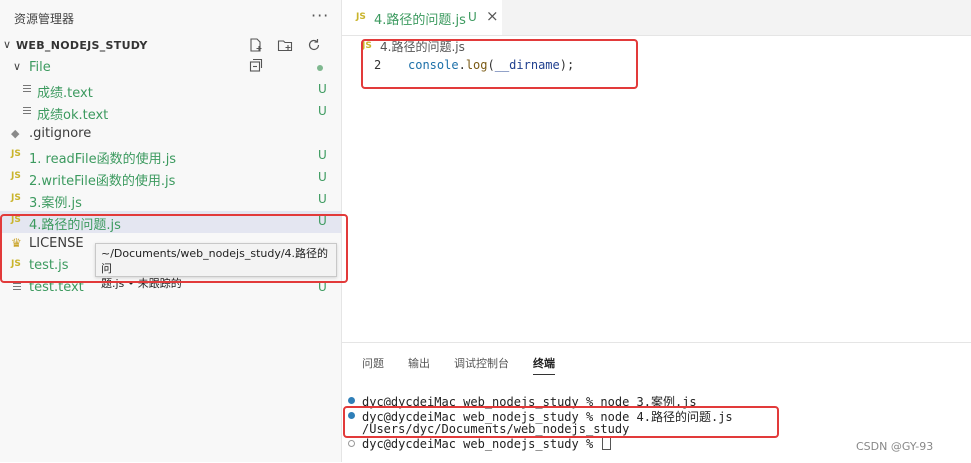 The image size is (971, 463). Describe the element at coordinates (170, 54) in the screenshot. I see `project-folder-row: ∨ WEB_NODEJS_STUDY` at that location.